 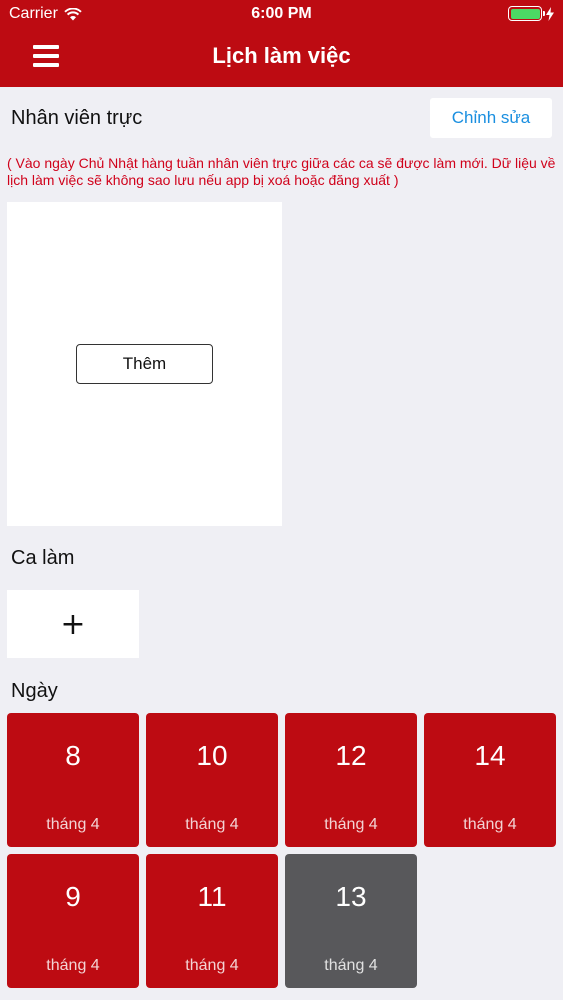 What do you see at coordinates (490, 755) in the screenshot?
I see `day-number: 14` at bounding box center [490, 755].